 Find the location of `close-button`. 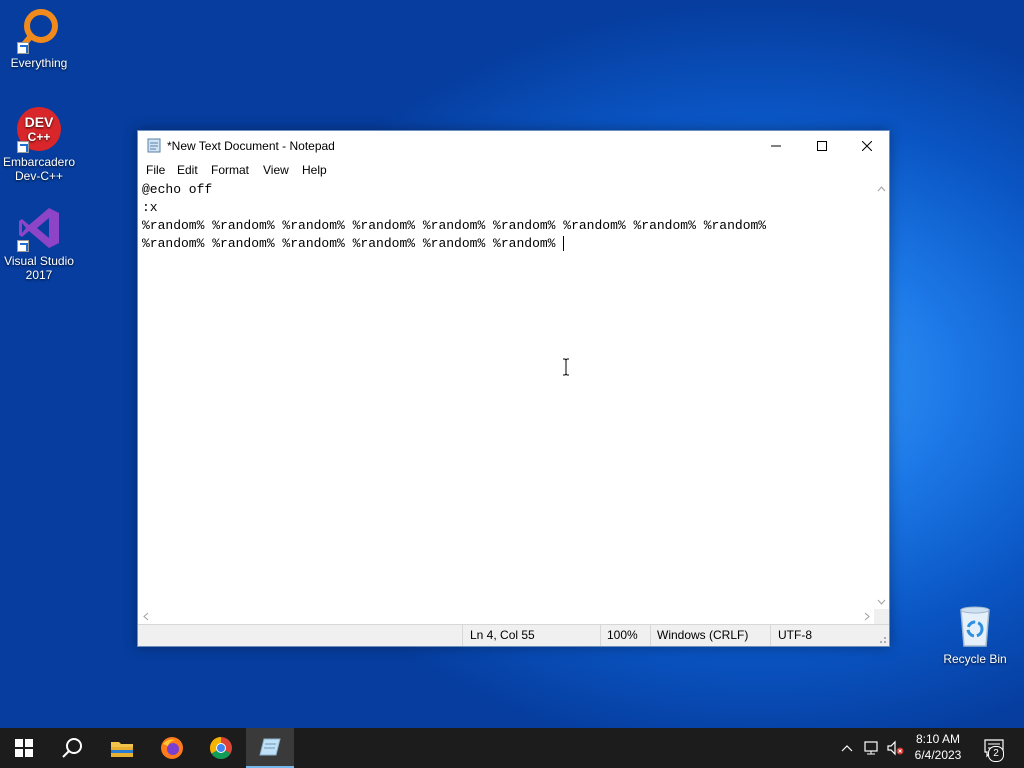

close-button is located at coordinates (867, 146).